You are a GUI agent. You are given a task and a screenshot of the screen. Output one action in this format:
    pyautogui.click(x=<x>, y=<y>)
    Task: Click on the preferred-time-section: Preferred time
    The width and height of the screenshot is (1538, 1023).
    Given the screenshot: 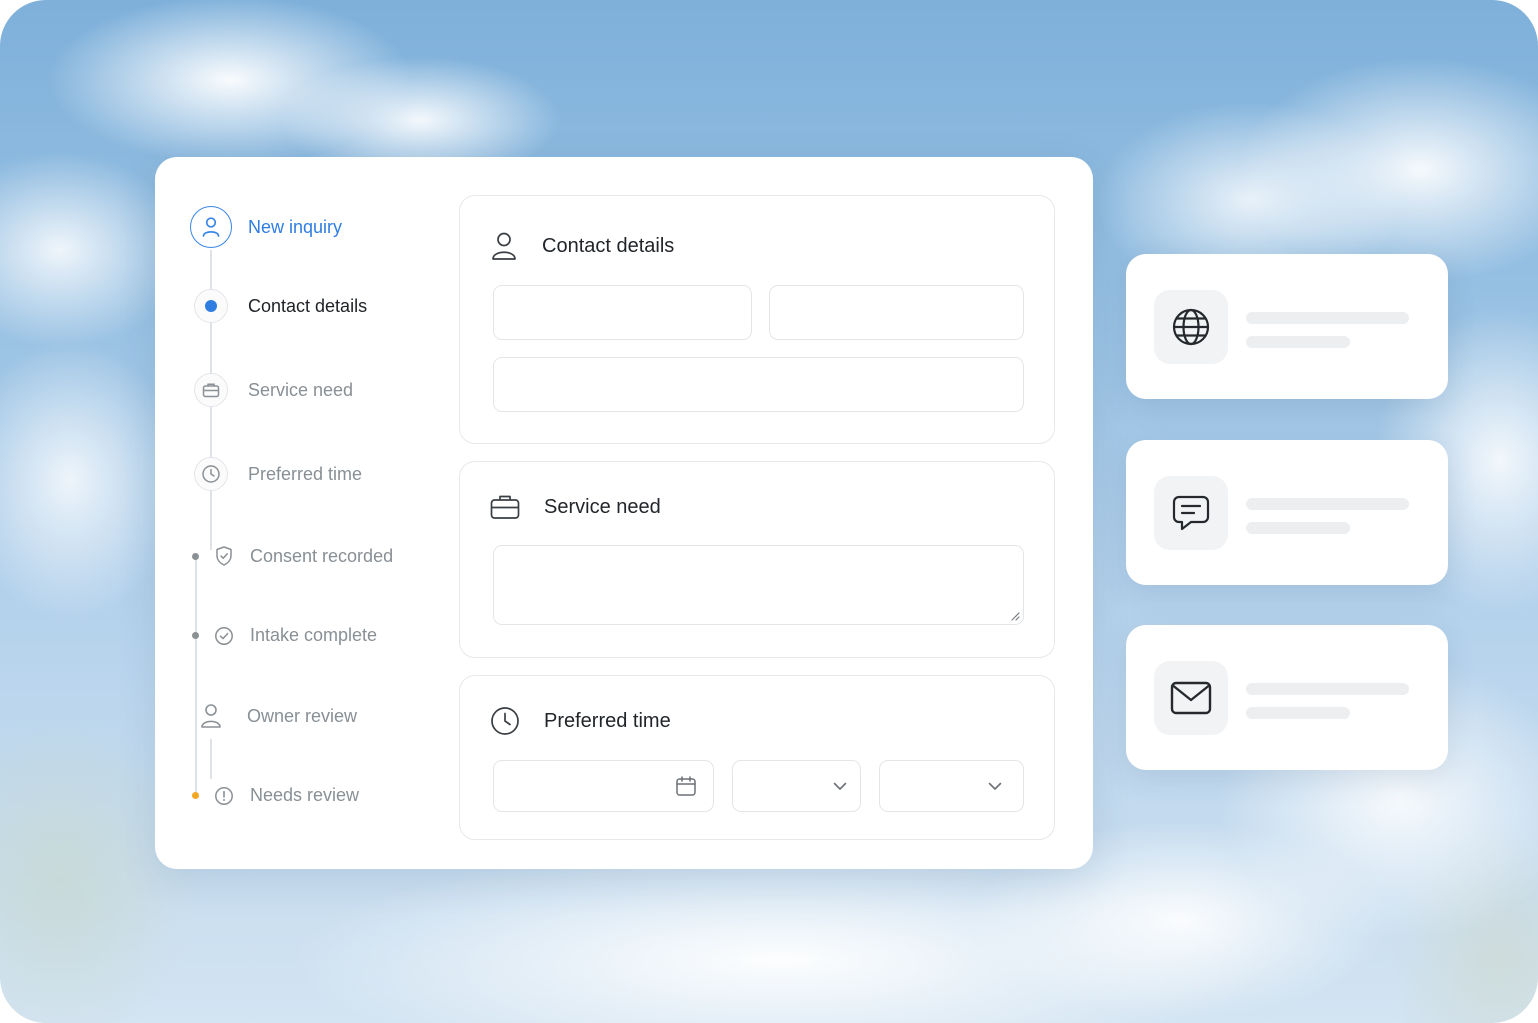 What is the action you would take?
    pyautogui.click(x=757, y=757)
    